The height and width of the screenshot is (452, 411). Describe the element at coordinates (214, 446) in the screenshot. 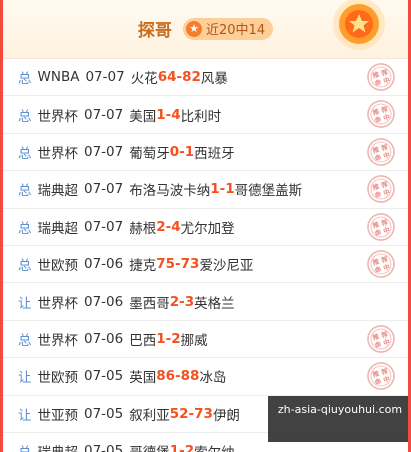

I see `away-team: 索尔纳` at that location.